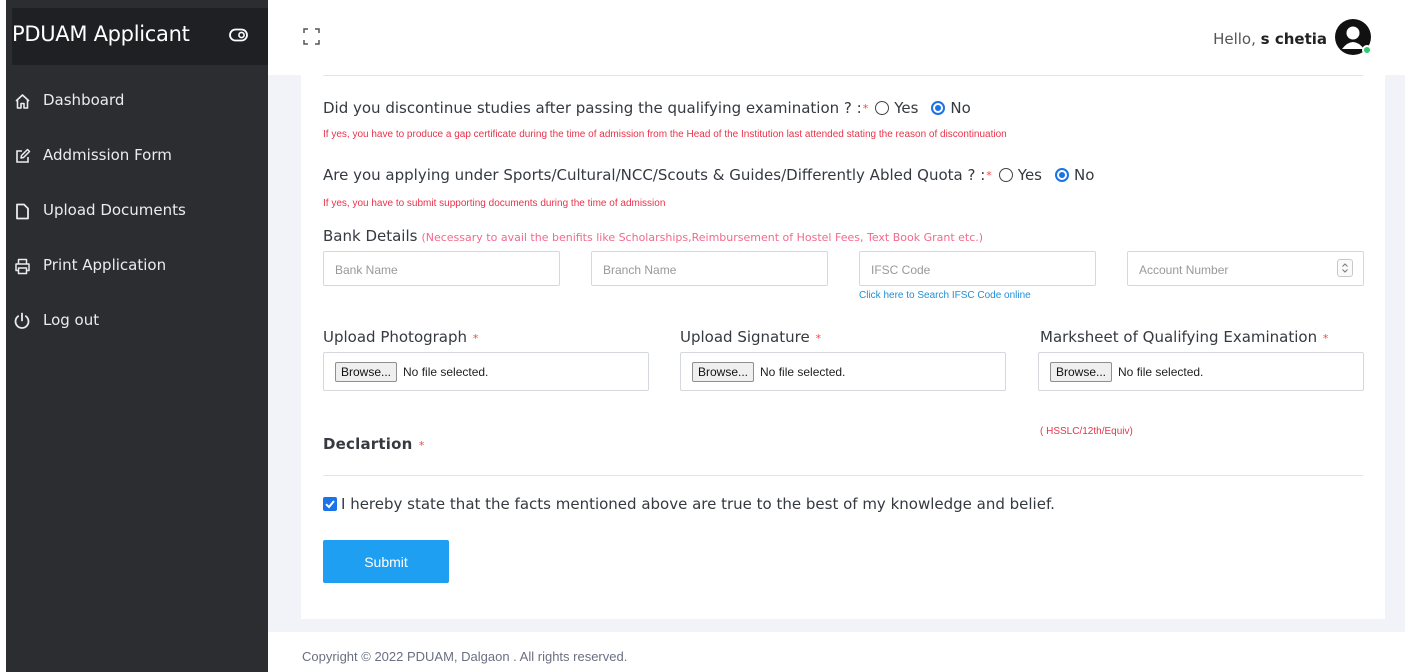 This screenshot has height=672, width=1405. What do you see at coordinates (640, 270) in the screenshot?
I see `placeholder: Branch Name` at bounding box center [640, 270].